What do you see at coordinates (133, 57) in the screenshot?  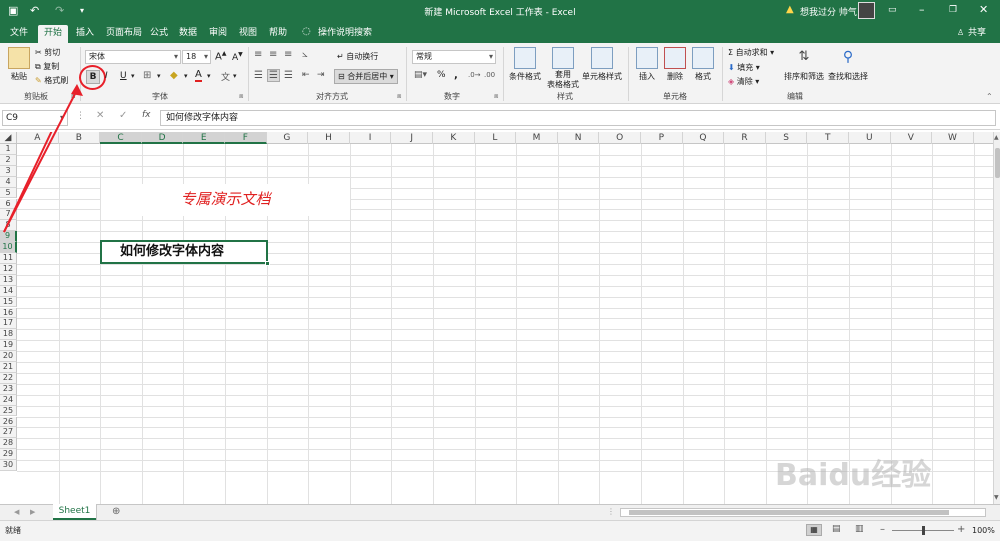 I see `font-name-select: 宋体 ▾` at bounding box center [133, 57].